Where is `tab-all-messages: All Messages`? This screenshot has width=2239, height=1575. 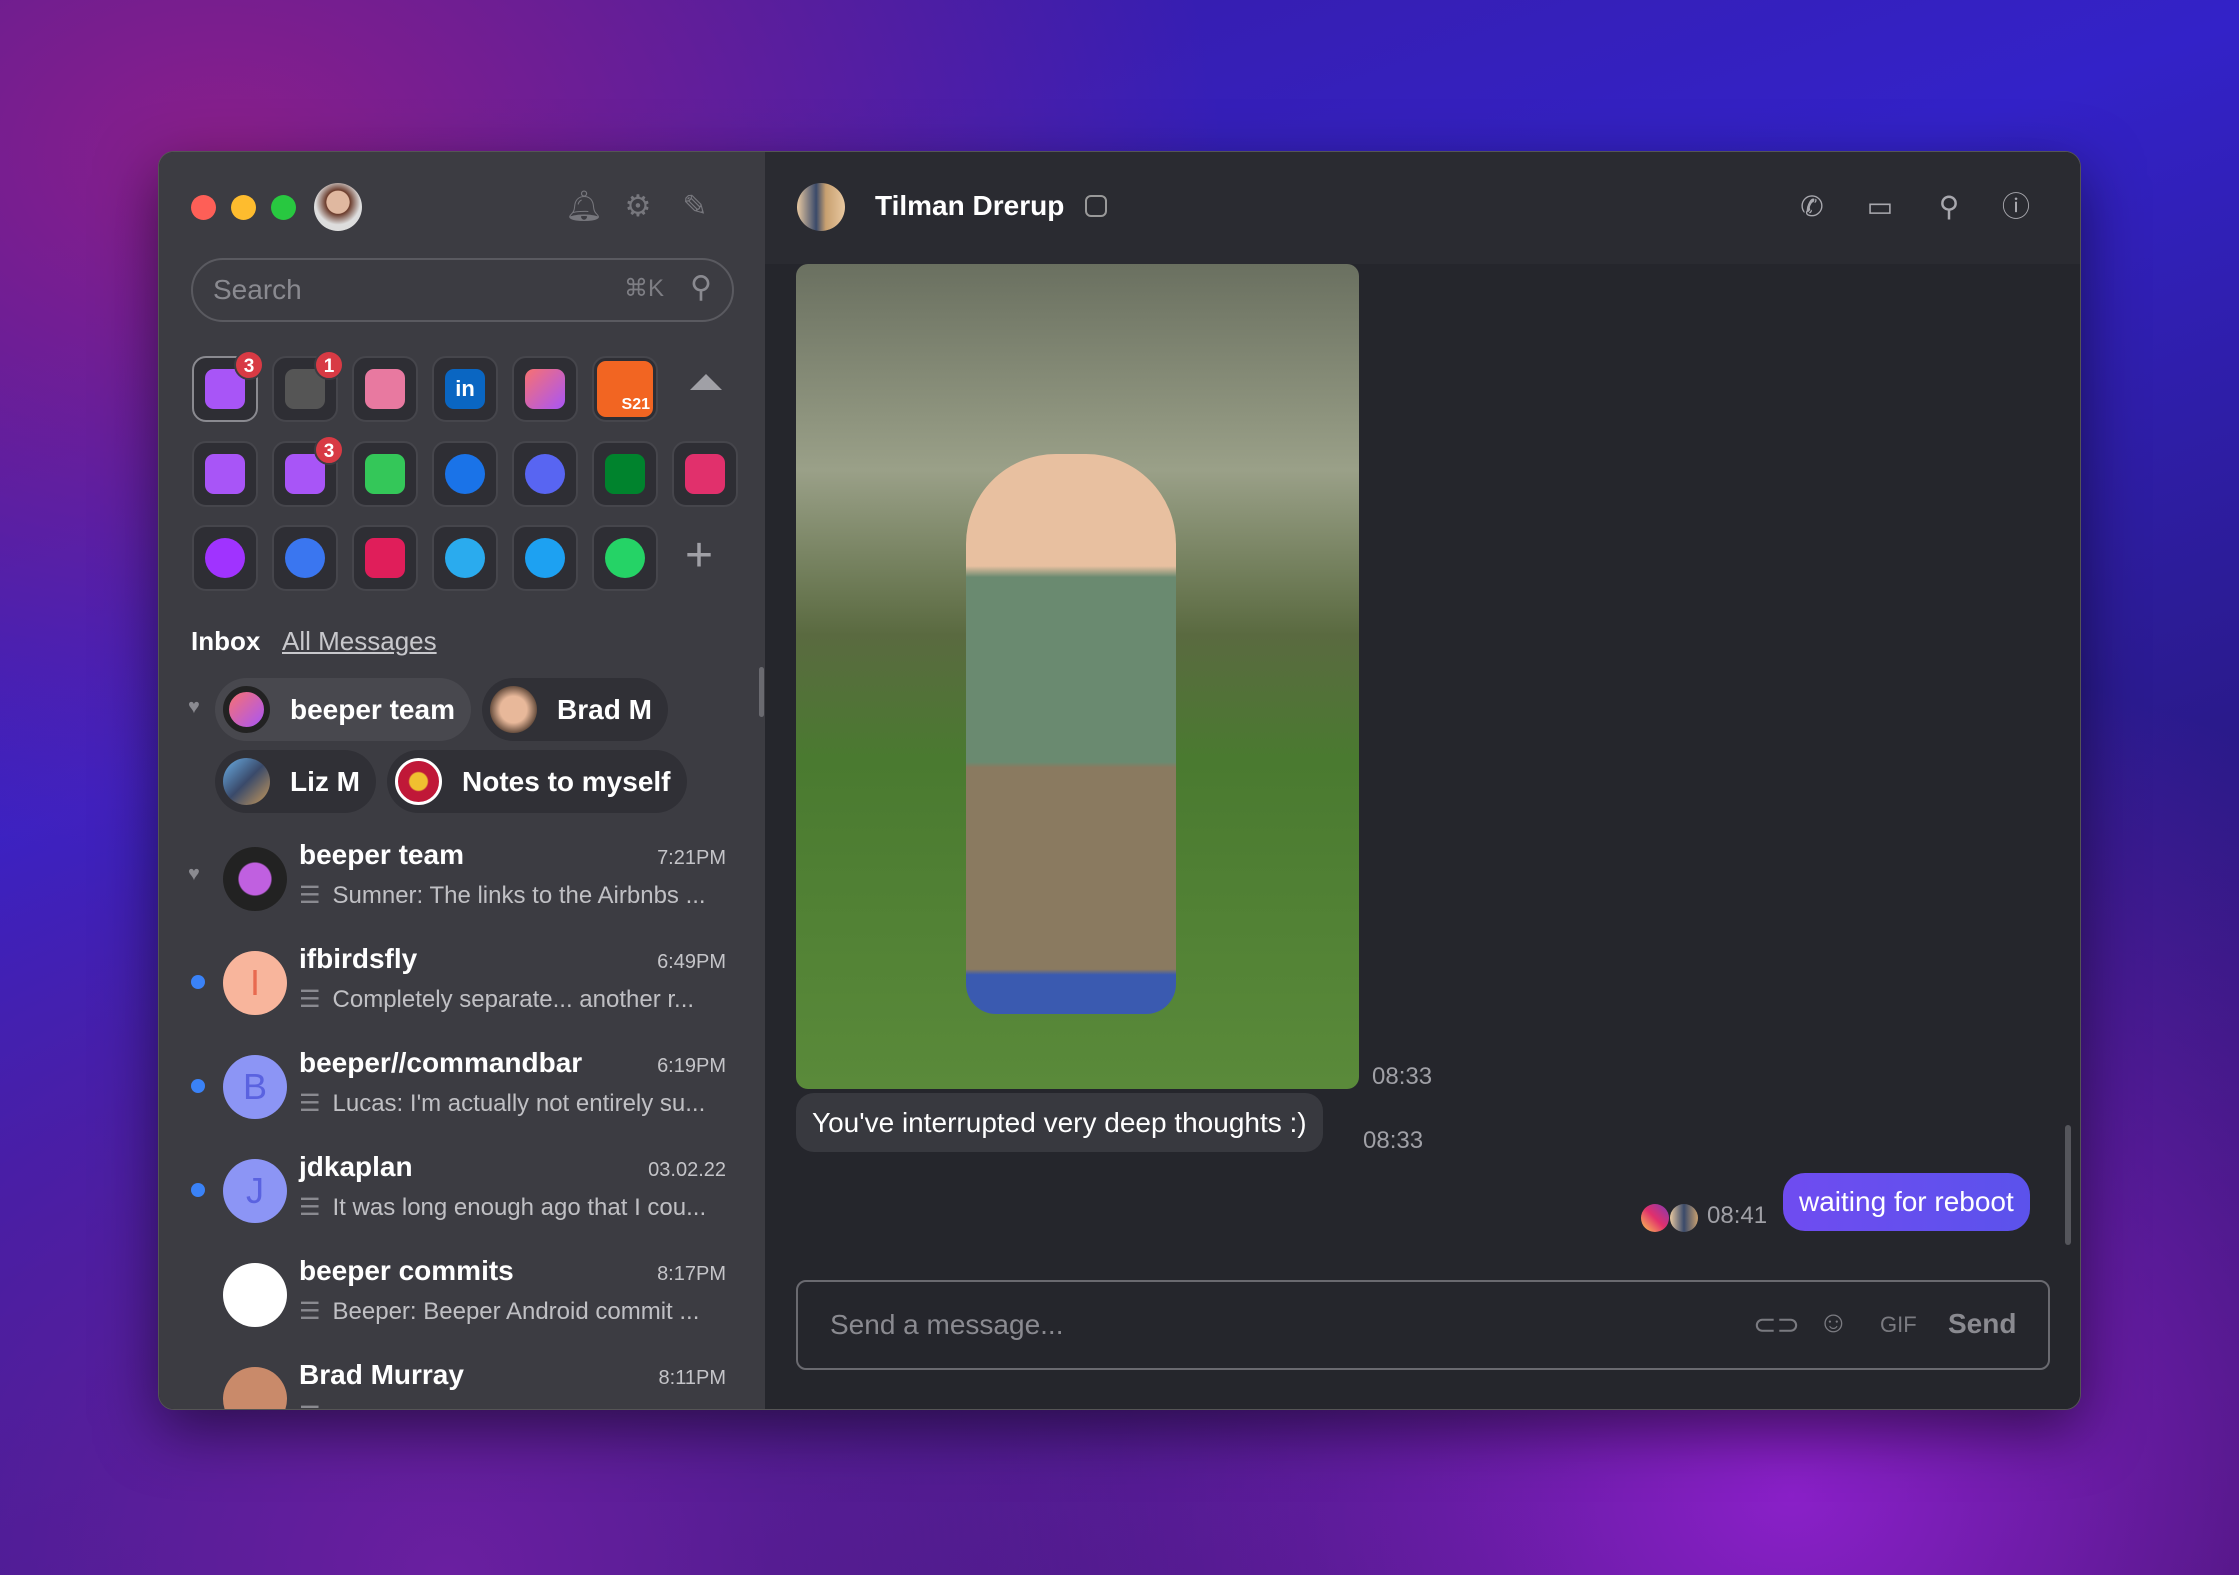
tab-all-messages: All Messages is located at coordinates (359, 641).